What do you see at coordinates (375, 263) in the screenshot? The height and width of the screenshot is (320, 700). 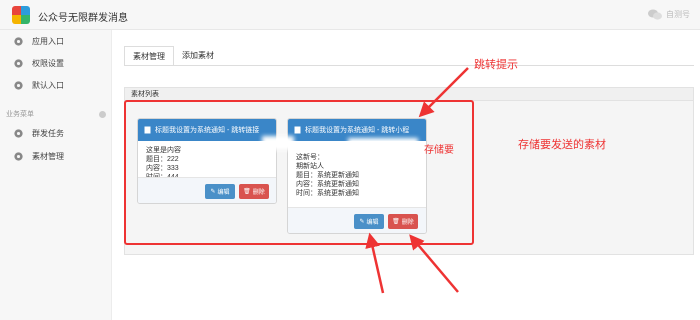 I see `arrow-to-edit-button` at bounding box center [375, 263].